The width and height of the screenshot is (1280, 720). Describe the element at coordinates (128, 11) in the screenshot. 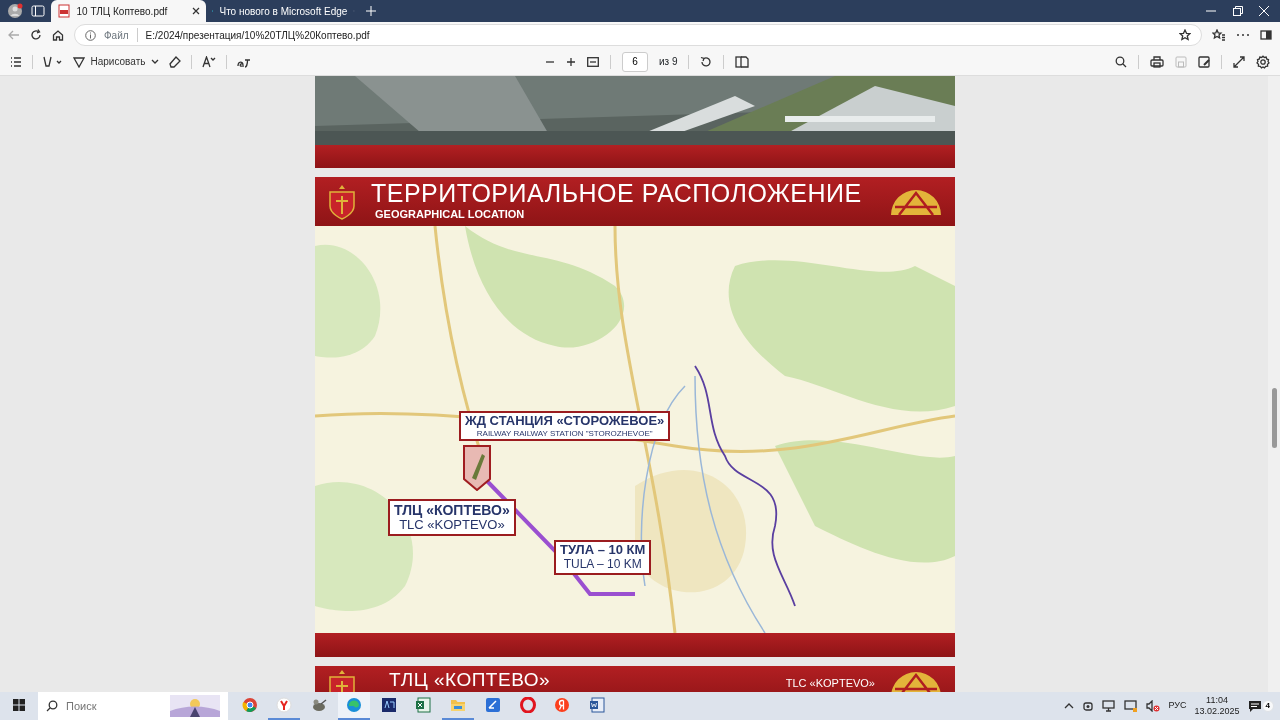

I see `browser-tab: 10 ТЛЦ Коптево.pdf` at that location.